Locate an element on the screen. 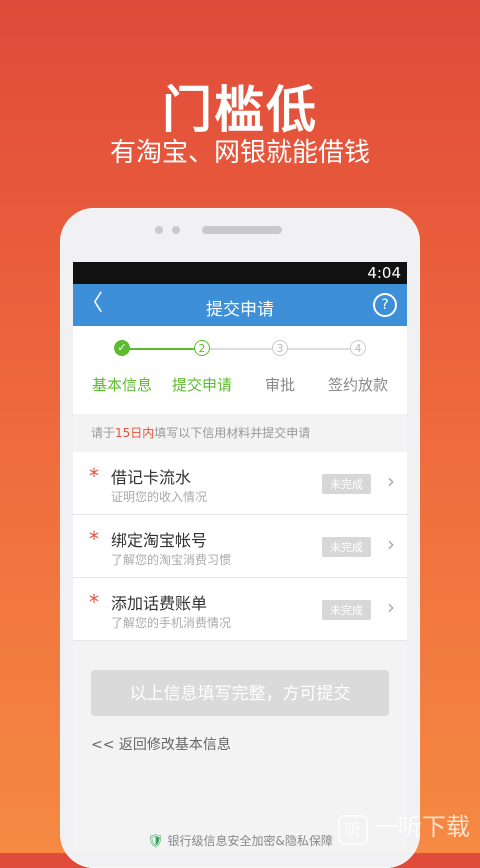  item-title: 绑定淘宝帐号 is located at coordinates (159, 540).